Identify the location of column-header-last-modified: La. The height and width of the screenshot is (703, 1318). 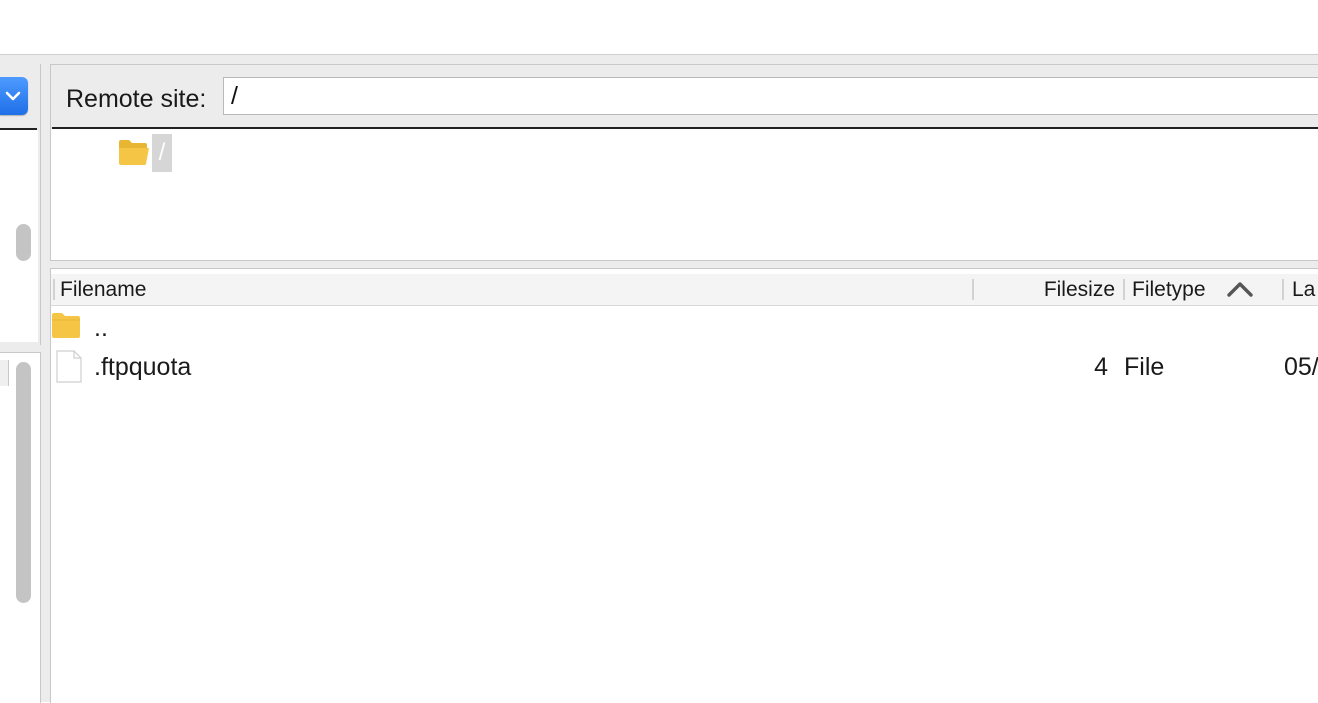
(1303, 290).